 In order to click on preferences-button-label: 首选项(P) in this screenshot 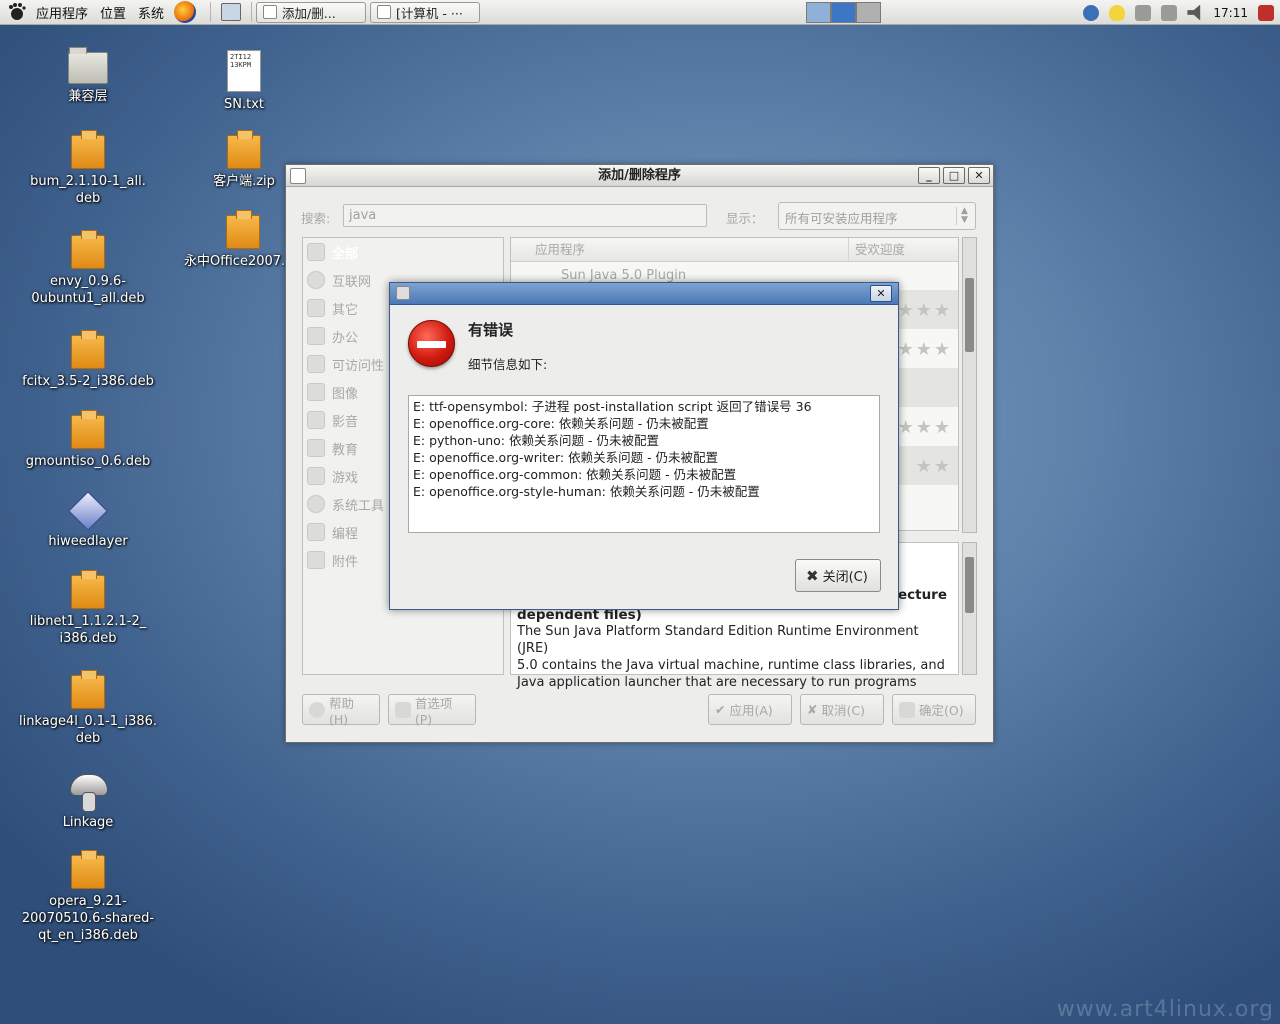, I will do `click(433, 711)`.